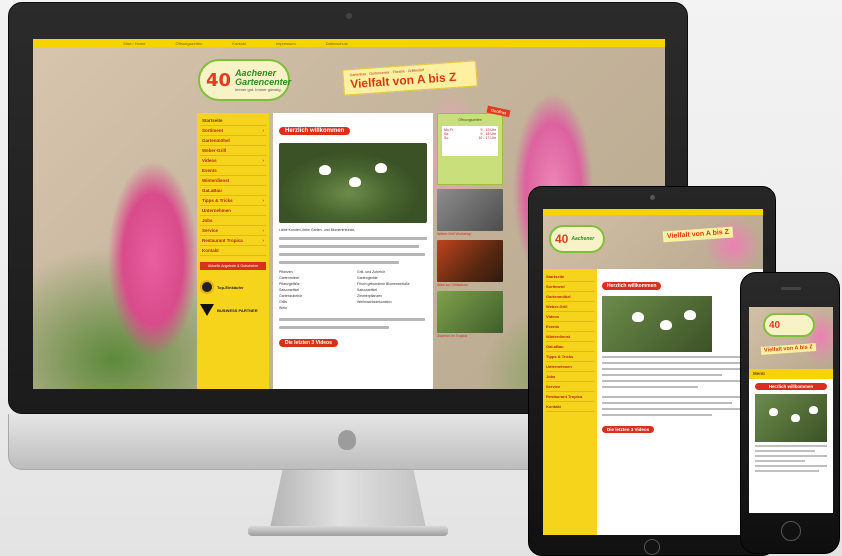  What do you see at coordinates (209, 170) in the screenshot?
I see `sidebar-item-label: Events` at bounding box center [209, 170].